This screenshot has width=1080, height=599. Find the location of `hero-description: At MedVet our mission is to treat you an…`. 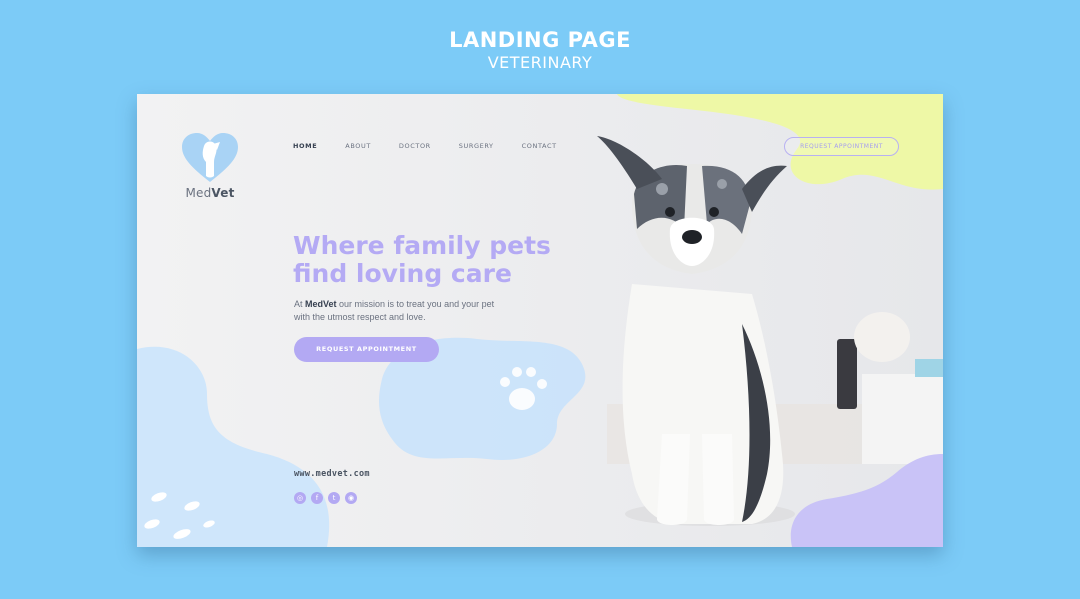

hero-description: At MedVet our mission is to treat you an… is located at coordinates (394, 310).